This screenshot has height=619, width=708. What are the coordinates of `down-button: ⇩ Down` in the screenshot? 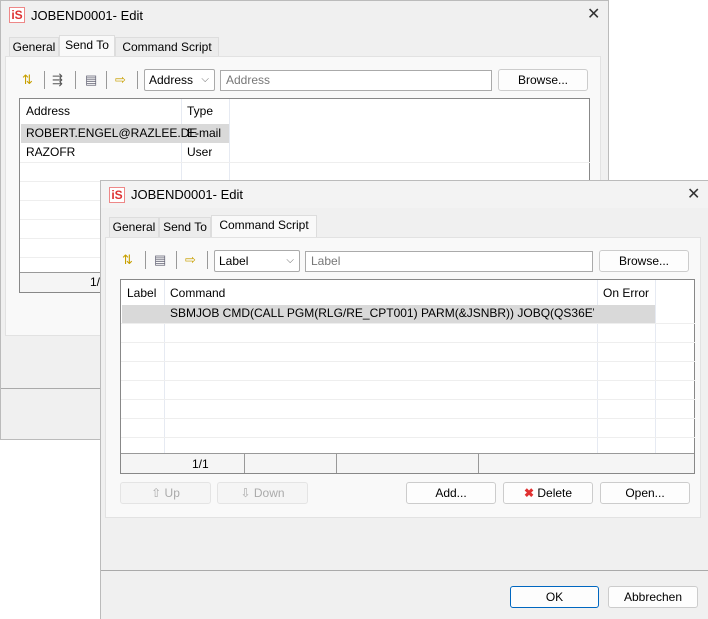 It's located at (262, 493).